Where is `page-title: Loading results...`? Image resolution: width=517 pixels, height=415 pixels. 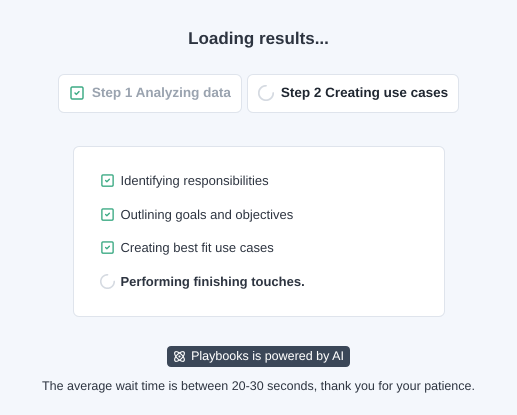
page-title: Loading results... is located at coordinates (258, 39).